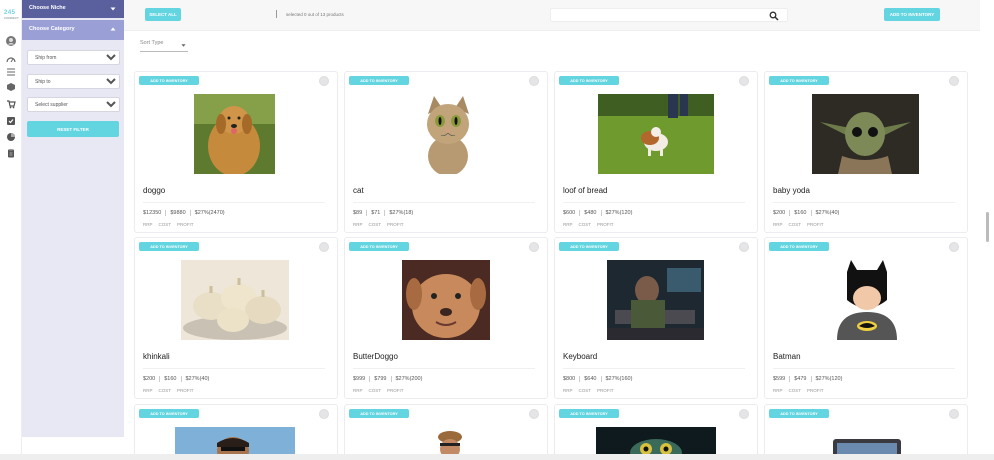 Image resolution: width=994 pixels, height=460 pixels. What do you see at coordinates (801, 213) in the screenshot?
I see `cost-value: $160` at bounding box center [801, 213].